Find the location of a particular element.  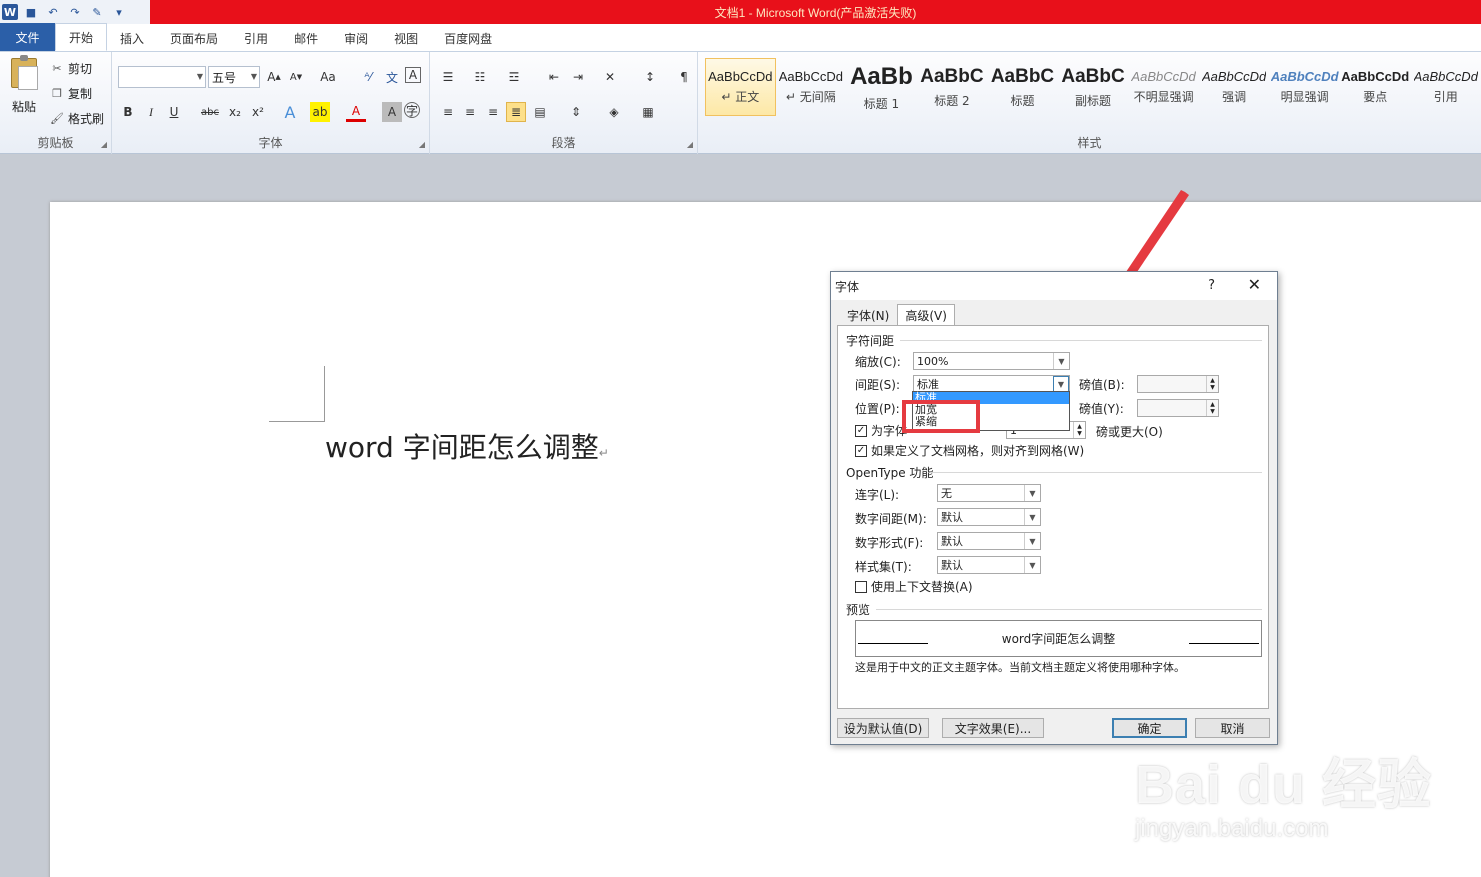

sort-icon: ↕ is located at coordinates (650, 77).